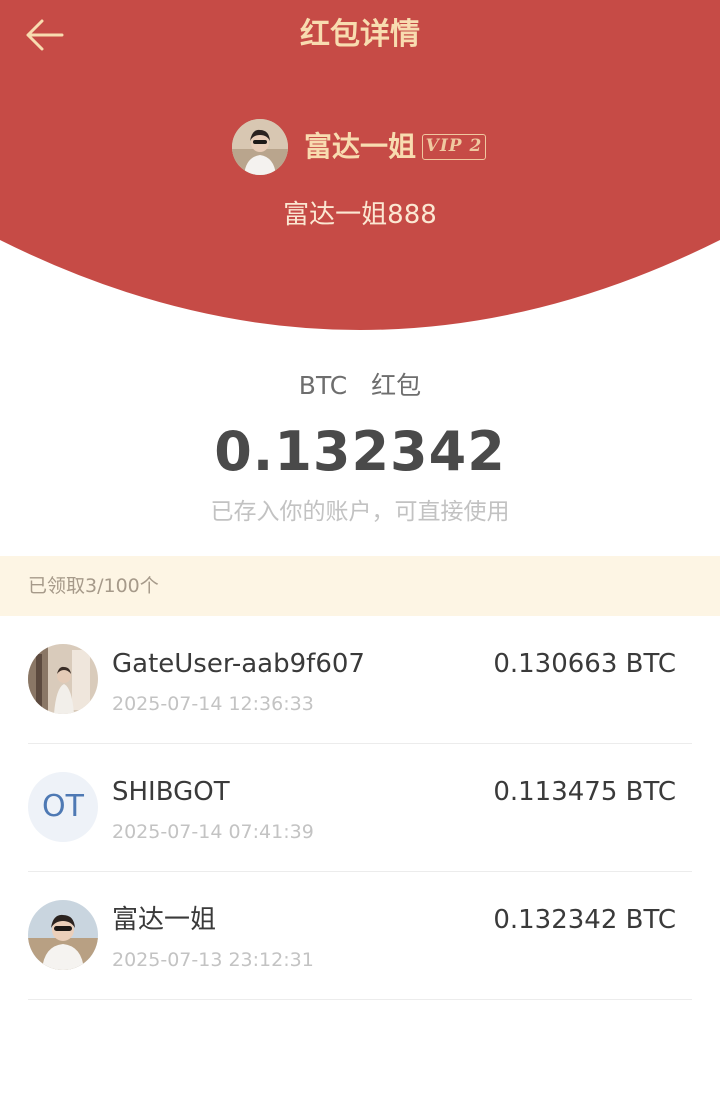 The width and height of the screenshot is (720, 1096). I want to click on vip-badge: VIP 2, so click(454, 147).